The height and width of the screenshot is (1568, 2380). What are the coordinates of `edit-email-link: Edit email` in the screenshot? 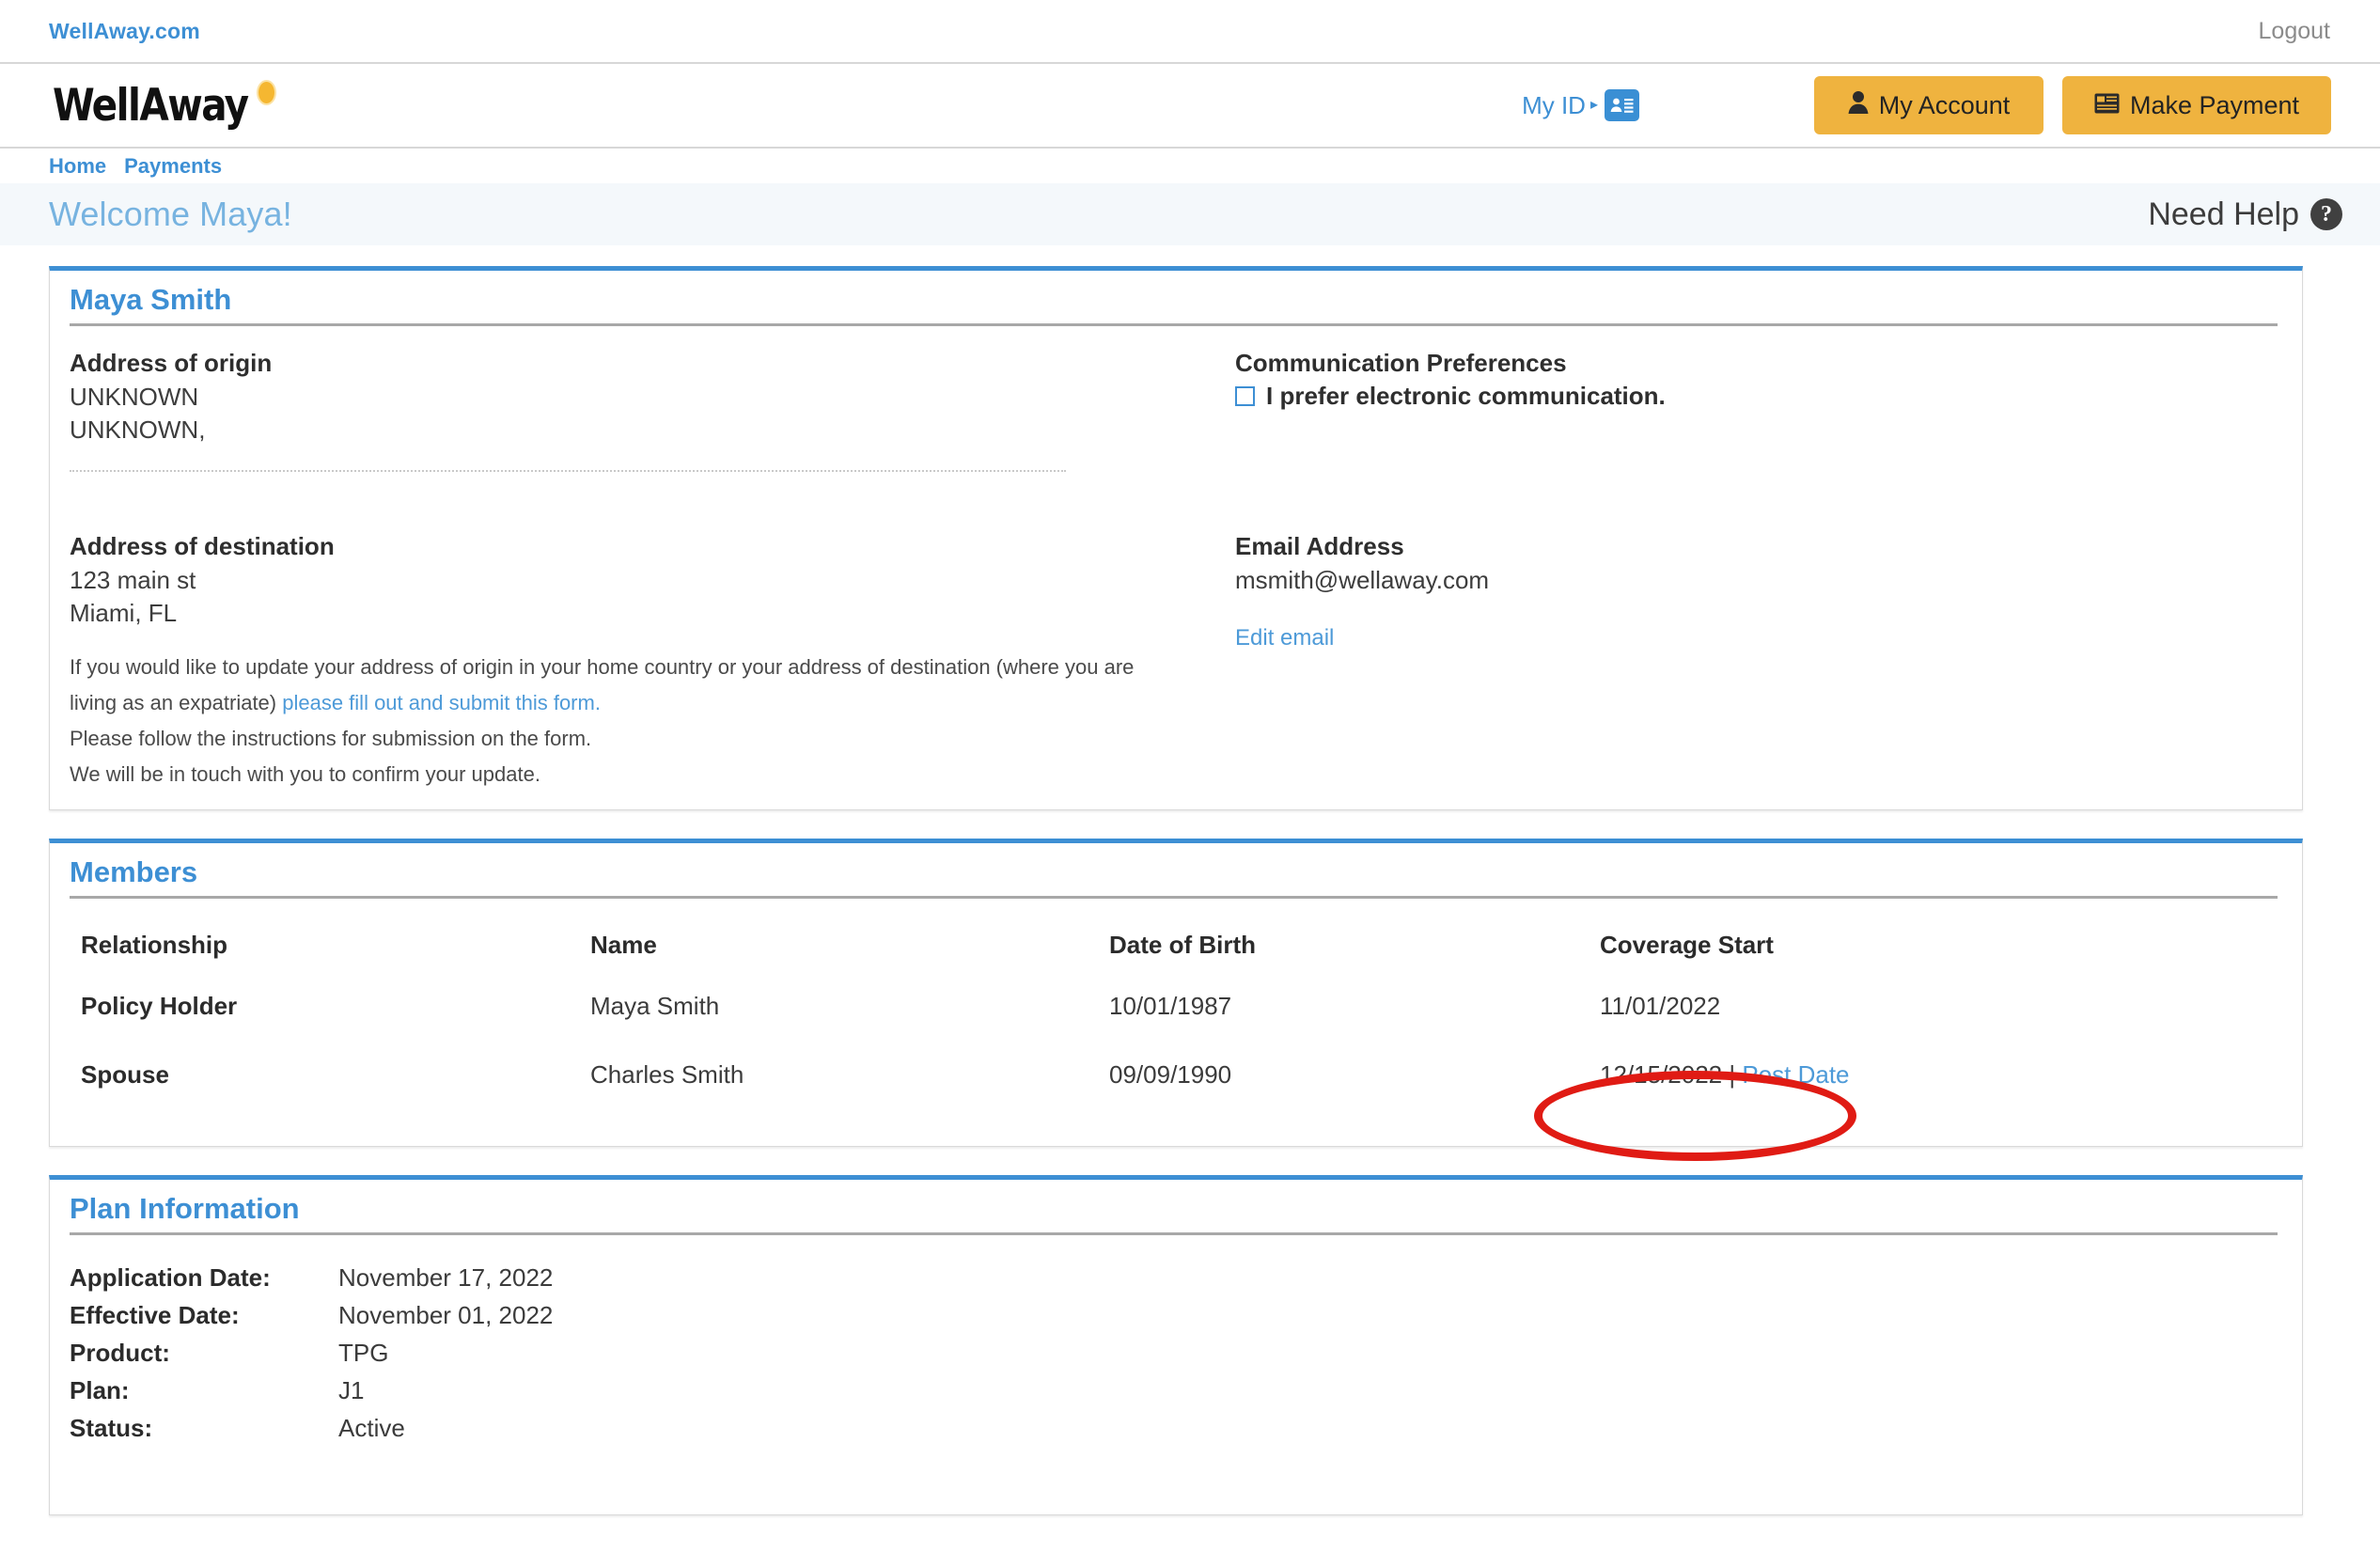 It's located at (1284, 638).